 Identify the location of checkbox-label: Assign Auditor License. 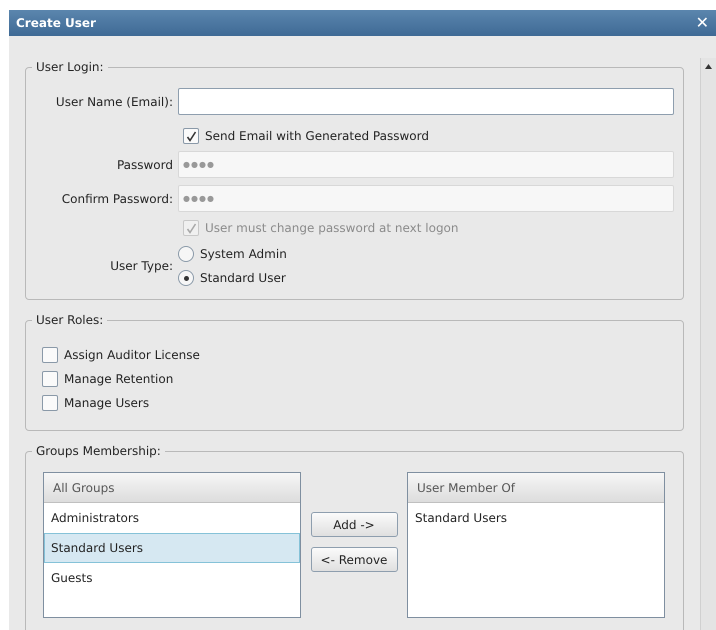
(132, 355).